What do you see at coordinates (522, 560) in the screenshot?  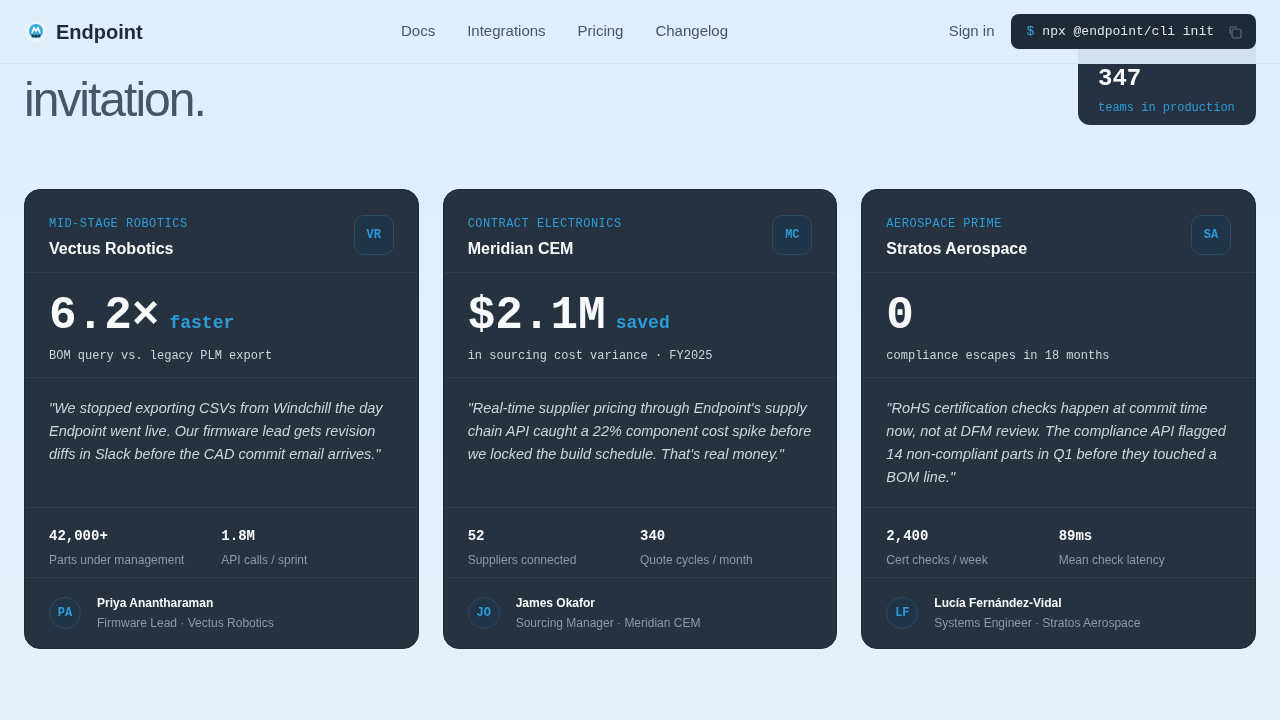 I see `stat-label: Suppliers connected` at bounding box center [522, 560].